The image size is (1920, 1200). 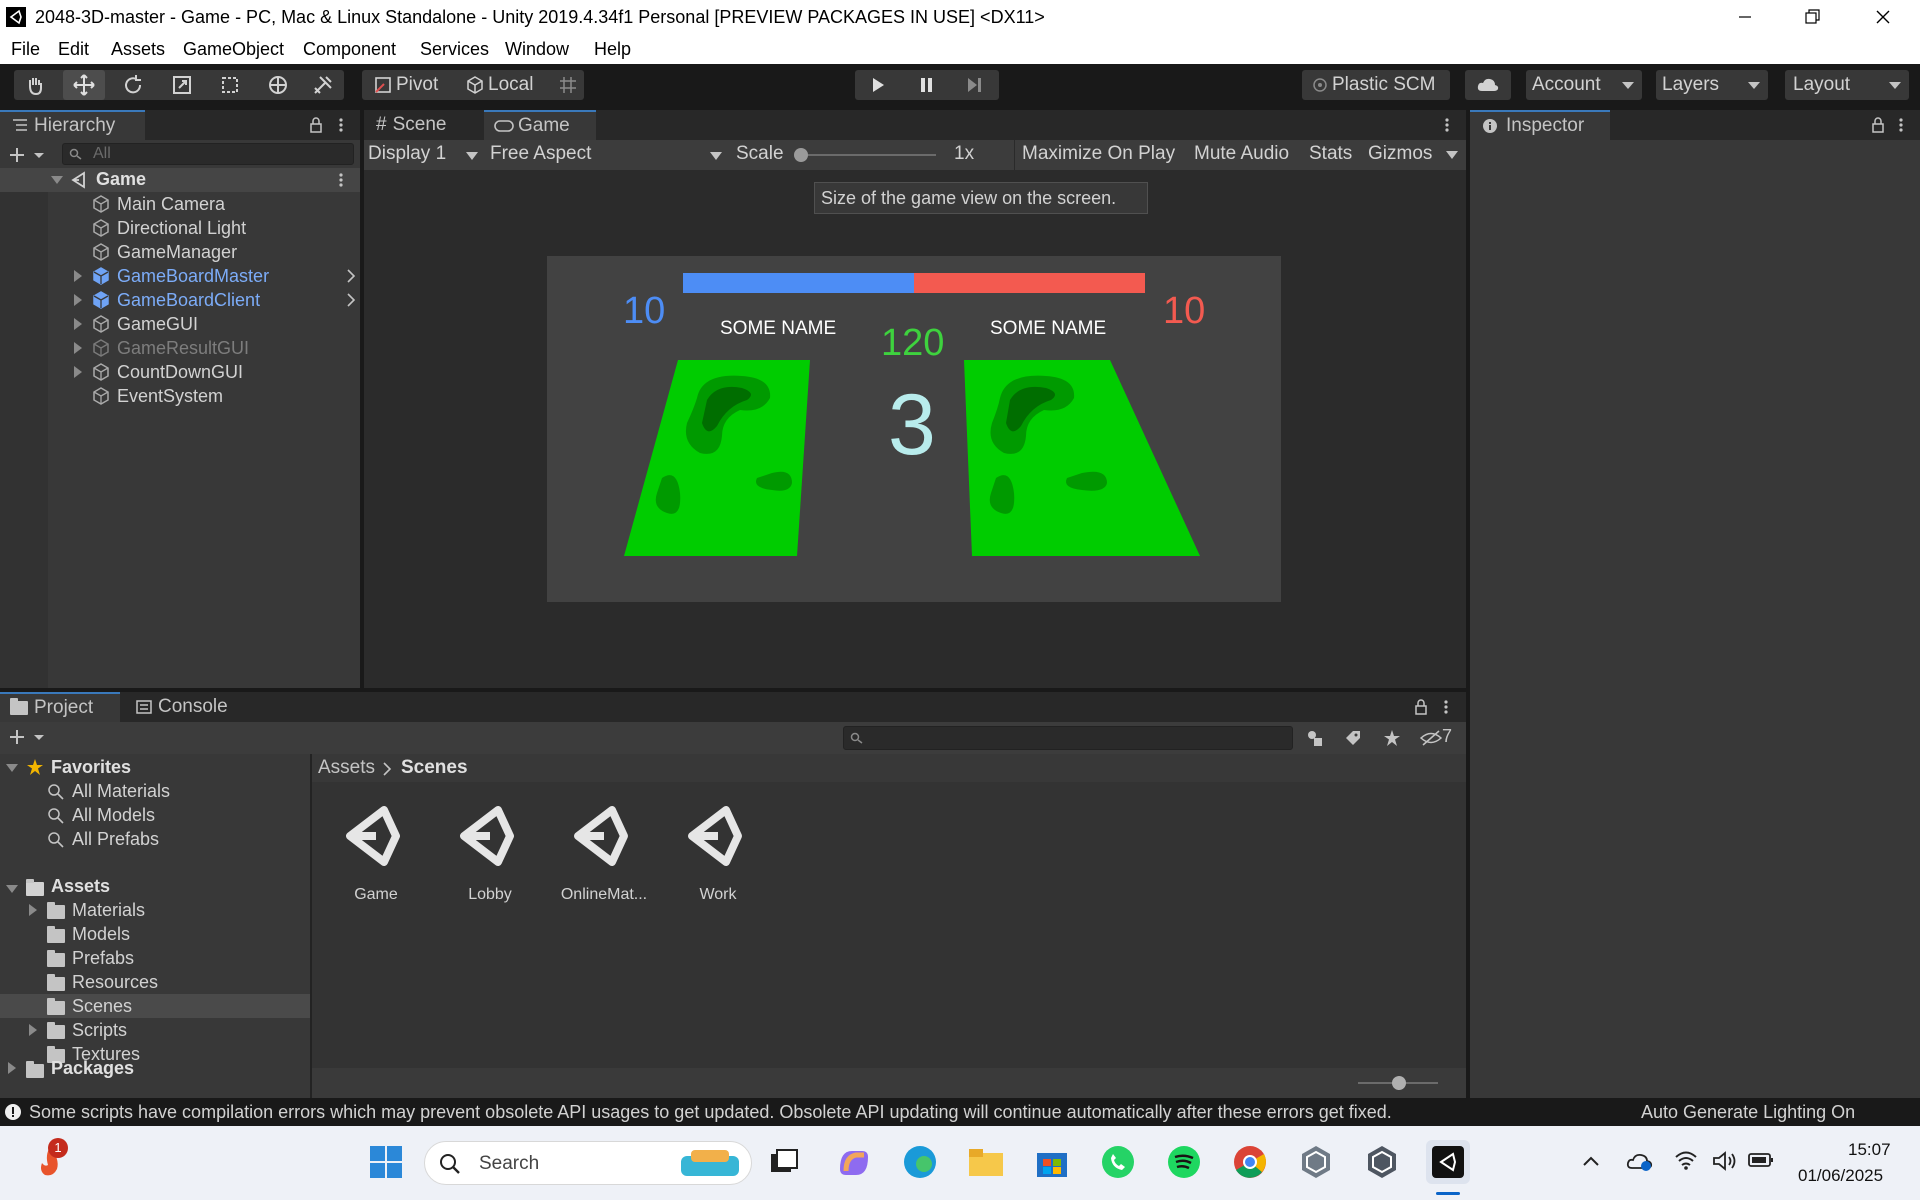 What do you see at coordinates (854, 1162) in the screenshot?
I see `copilot-icon` at bounding box center [854, 1162].